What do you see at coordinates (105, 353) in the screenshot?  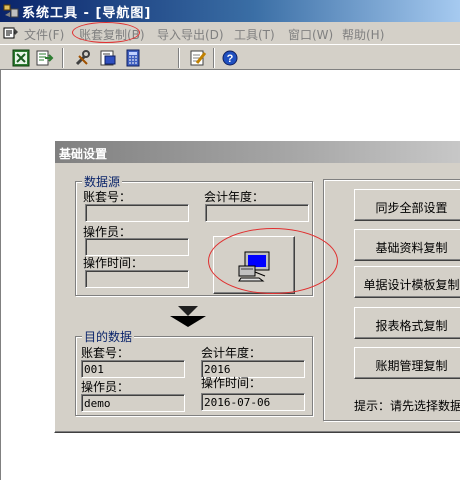 I see `target-account-label: 账套号：` at bounding box center [105, 353].